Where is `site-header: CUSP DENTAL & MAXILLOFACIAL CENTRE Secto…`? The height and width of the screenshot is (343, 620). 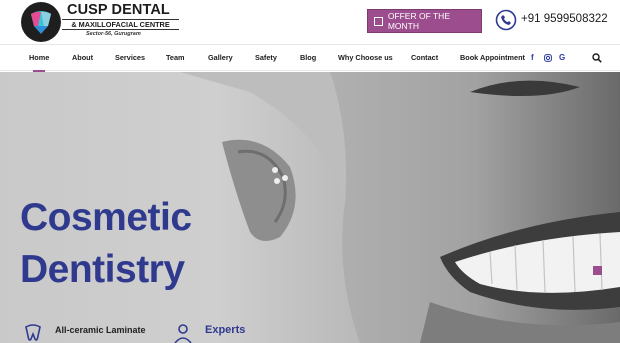 site-header: CUSP DENTAL & MAXILLOFACIAL CENTRE Secto… is located at coordinates (310, 22).